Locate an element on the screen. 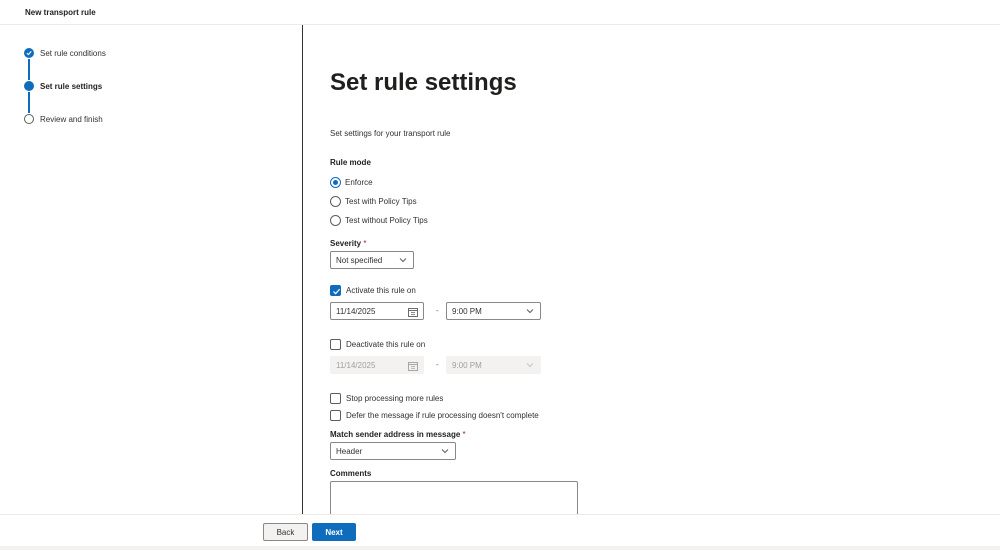 The height and width of the screenshot is (550, 1000). match-sender-label-text: Match sender address in message is located at coordinates (395, 434).